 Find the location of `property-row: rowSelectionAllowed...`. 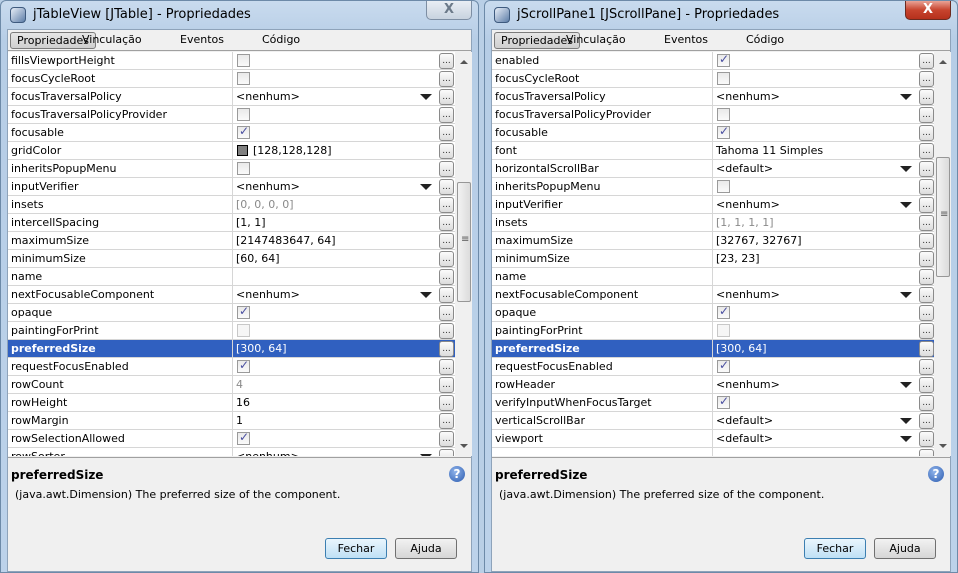

property-row: rowSelectionAllowed... is located at coordinates (231, 439).